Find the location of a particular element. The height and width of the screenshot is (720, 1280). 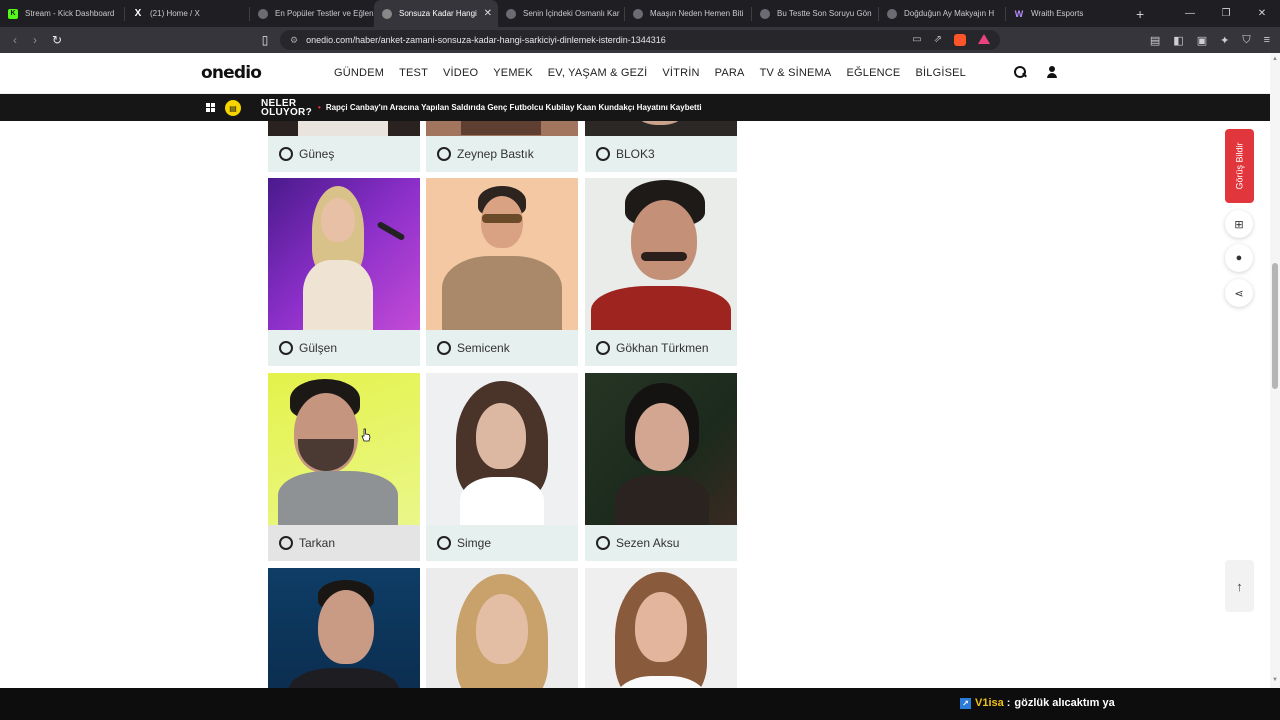

tab-wraith: W Wraith Esports is located at coordinates (1068, 13).